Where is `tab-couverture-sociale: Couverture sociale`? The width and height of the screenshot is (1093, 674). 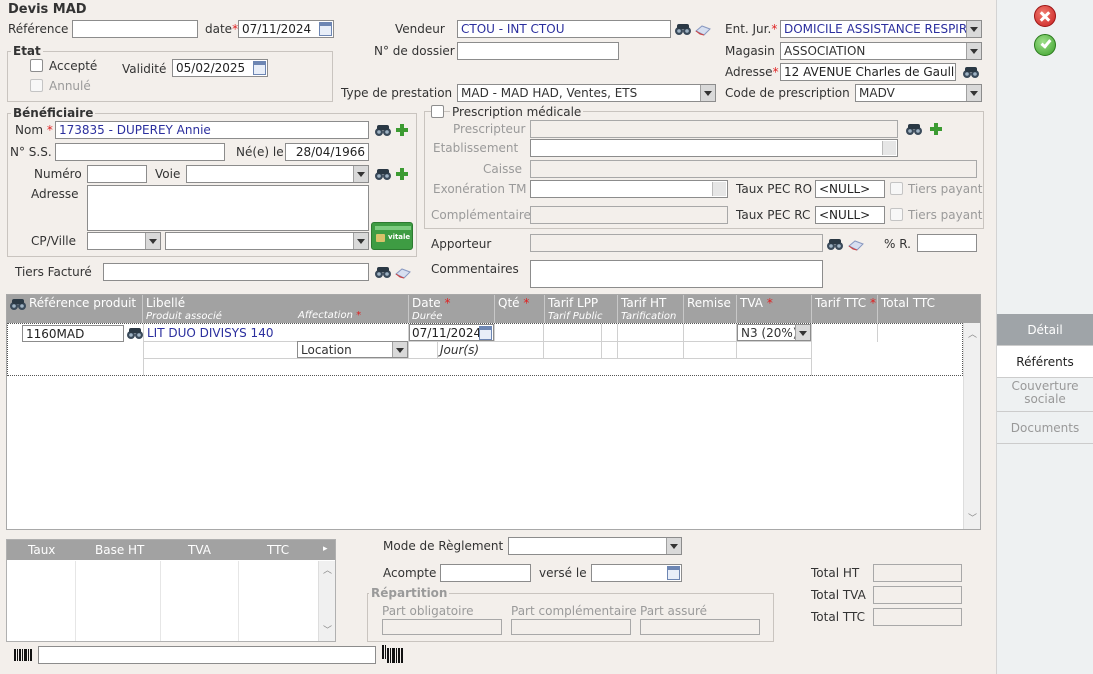 tab-couverture-sociale: Couverture sociale is located at coordinates (1045, 395).